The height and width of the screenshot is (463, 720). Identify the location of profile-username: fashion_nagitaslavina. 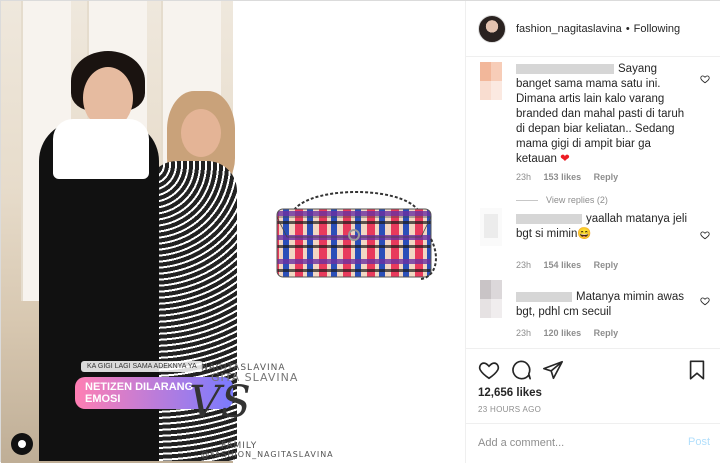
(569, 29).